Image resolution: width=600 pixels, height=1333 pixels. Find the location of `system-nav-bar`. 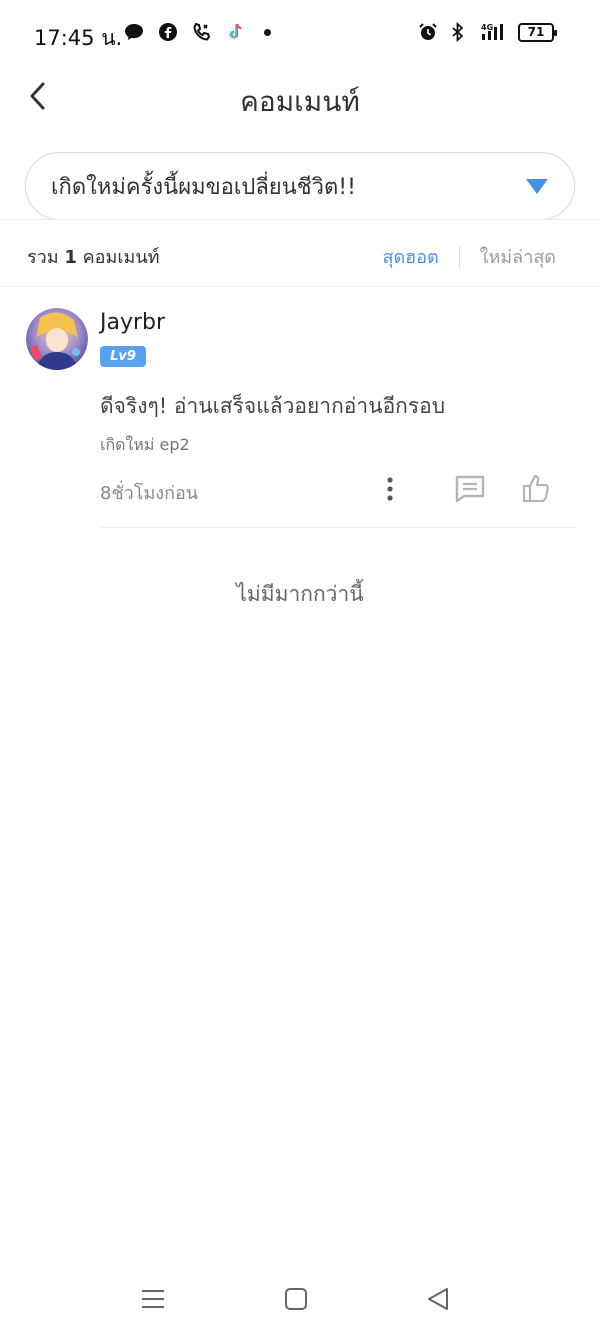

system-nav-bar is located at coordinates (300, 1301).